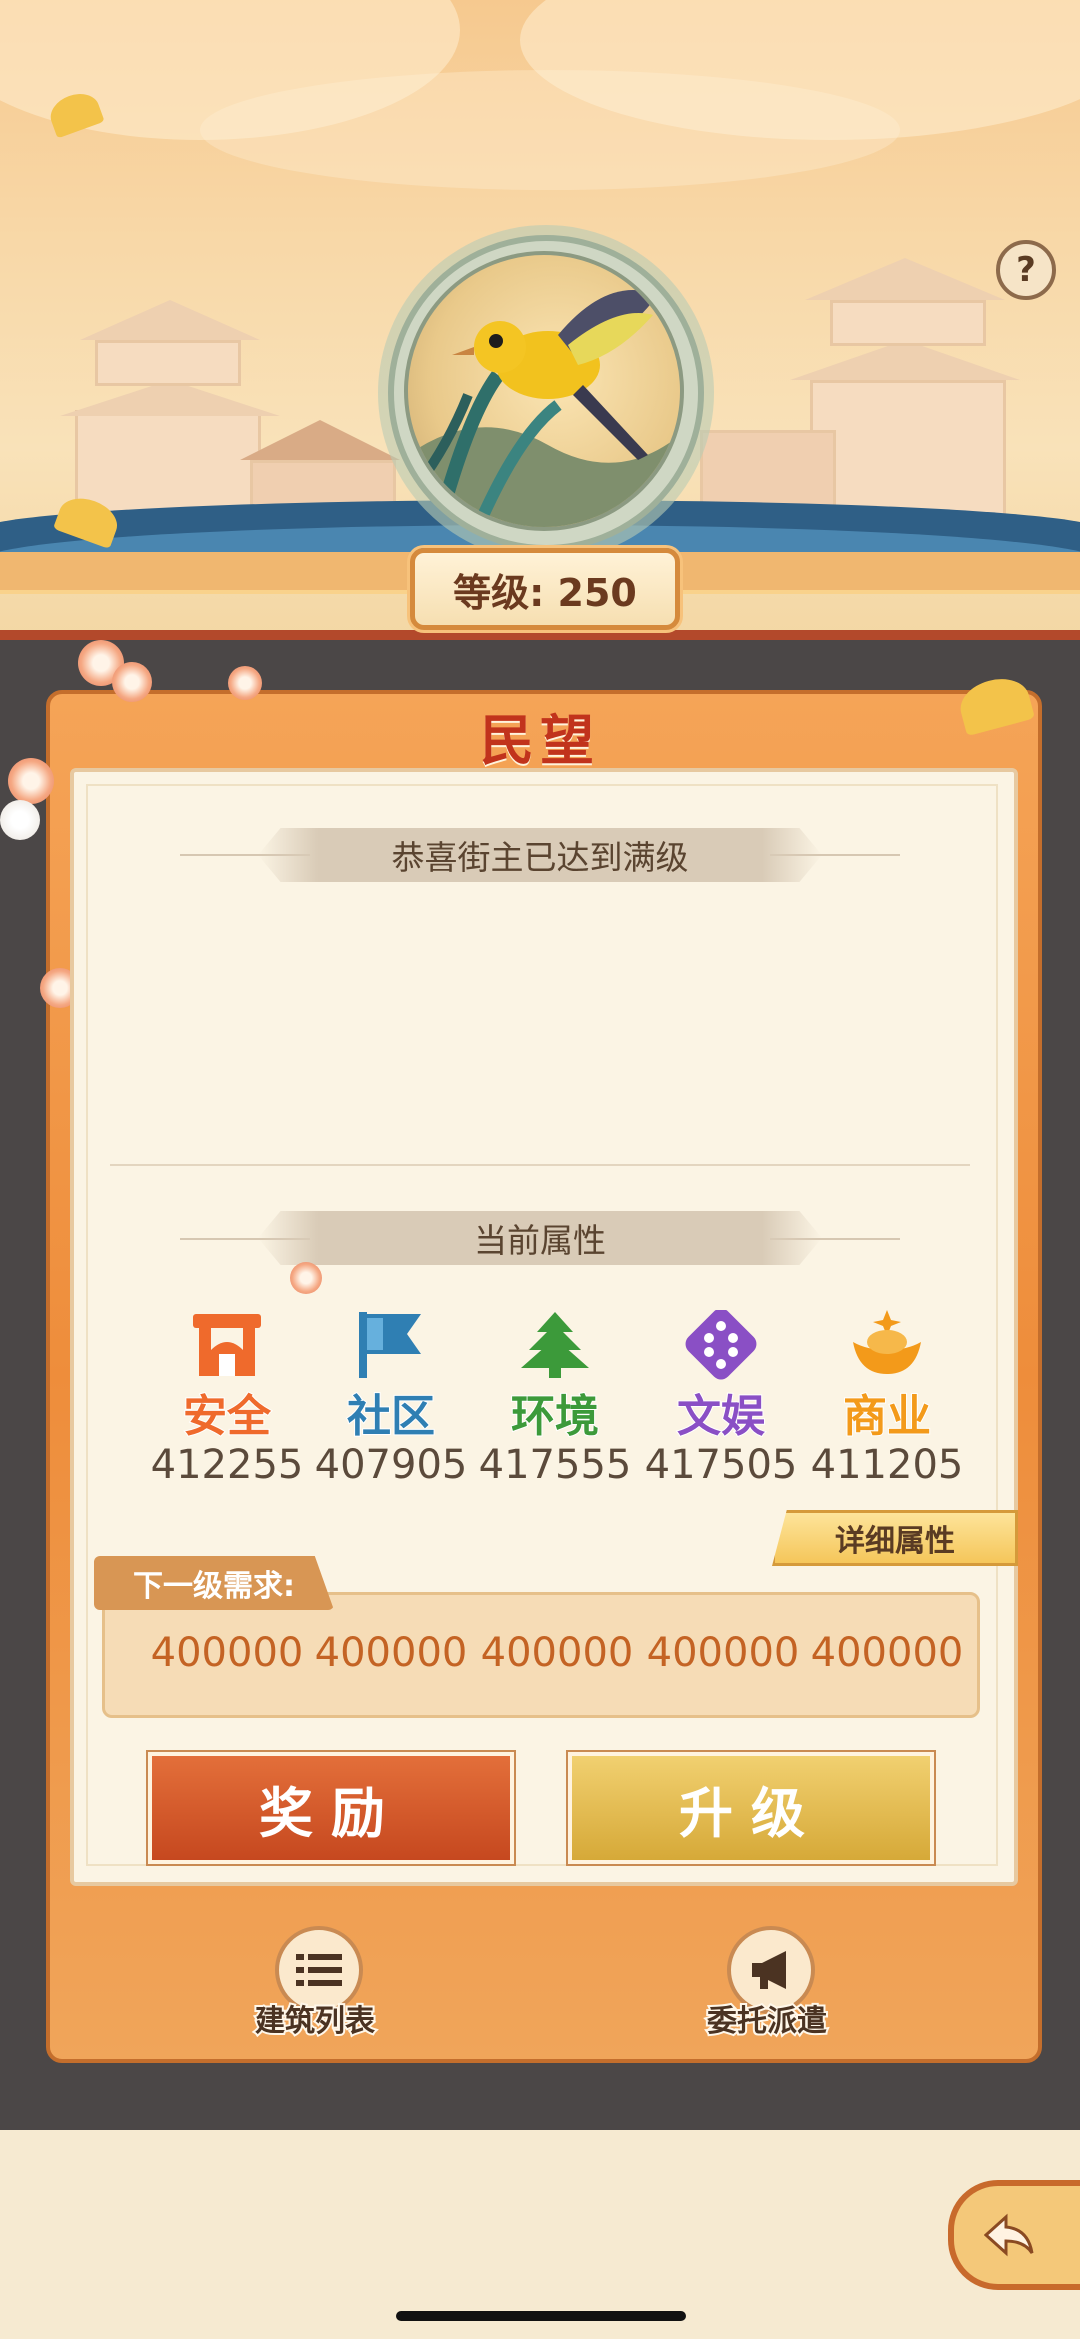 This screenshot has height=2339, width=1080. Describe the element at coordinates (544, 391) in the screenshot. I see `oriole-bird-icon` at that location.